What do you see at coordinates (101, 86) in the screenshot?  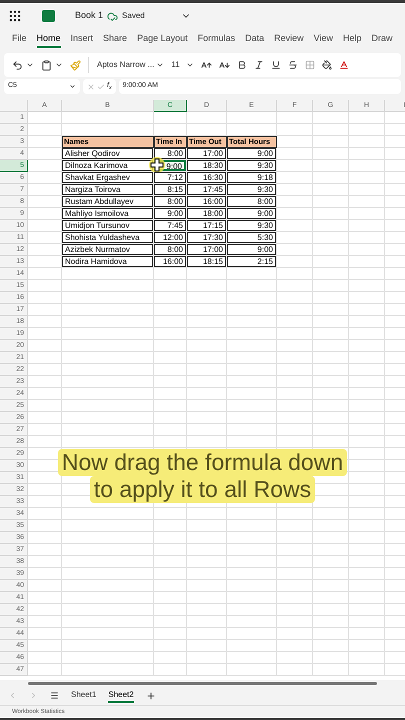 I see `enter-icon` at bounding box center [101, 86].